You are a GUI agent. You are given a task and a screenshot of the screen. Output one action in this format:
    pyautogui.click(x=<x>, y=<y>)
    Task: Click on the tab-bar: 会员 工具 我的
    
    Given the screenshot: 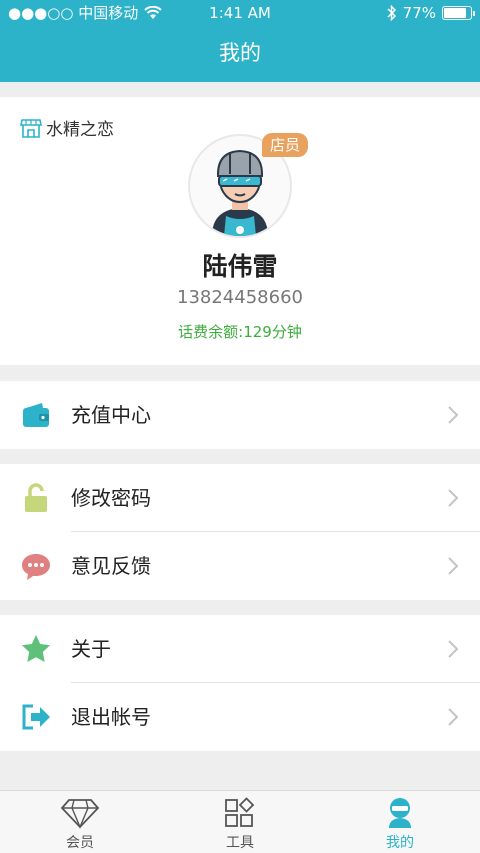 What is the action you would take?
    pyautogui.click(x=240, y=821)
    